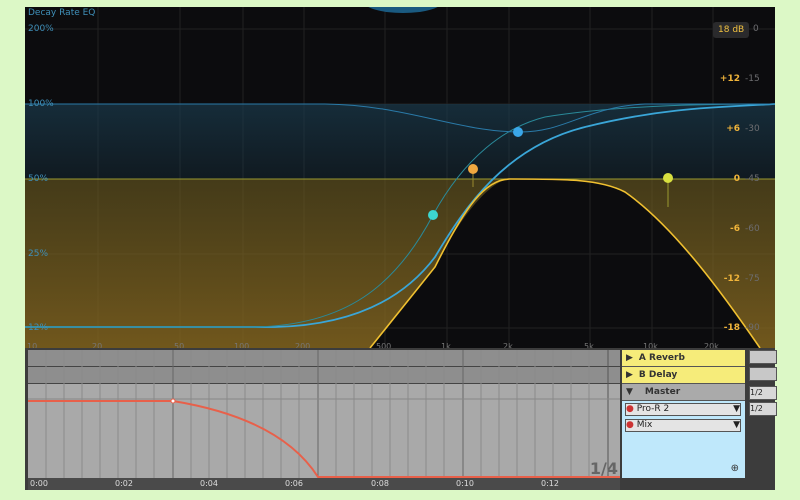  I want to click on db-label: -30, so click(752, 129).